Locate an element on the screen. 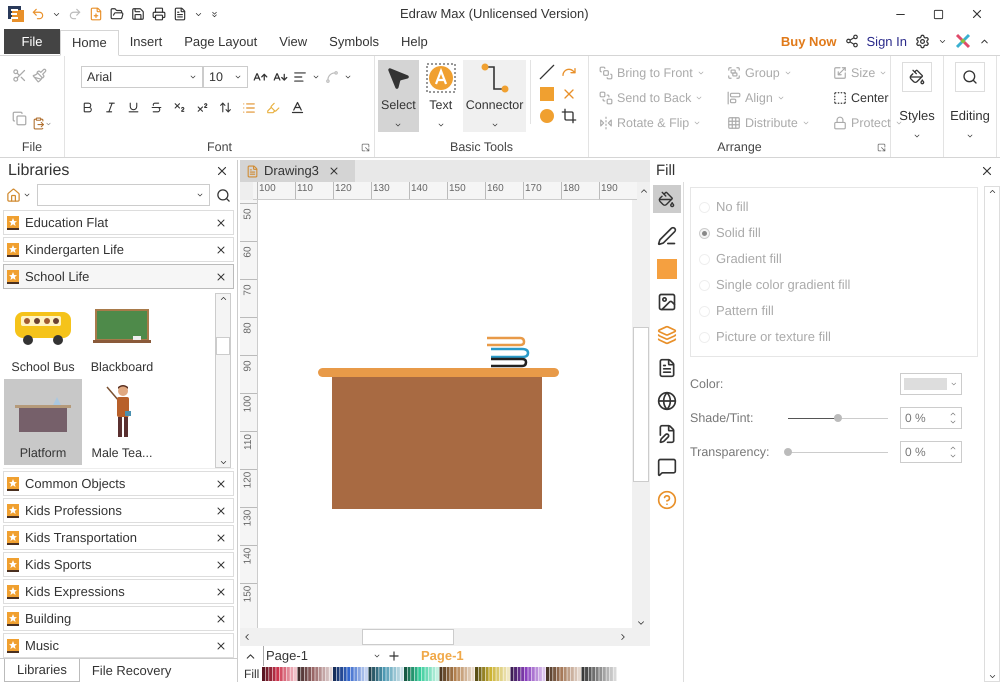  tool-button: Connector is located at coordinates (494, 96).